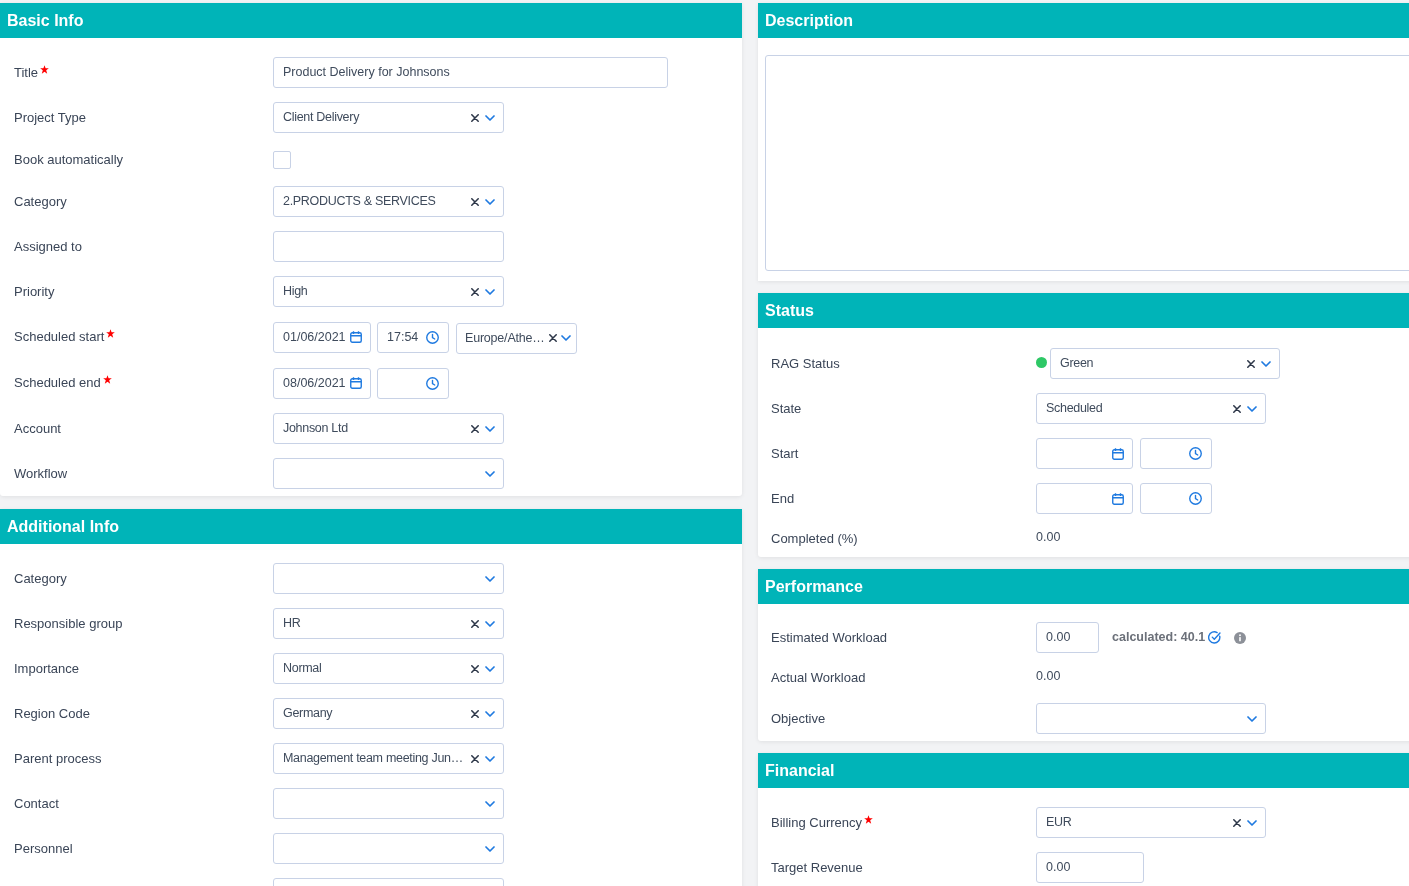 This screenshot has height=886, width=1409. Describe the element at coordinates (69, 159) in the screenshot. I see `field-label: Book automatically` at that location.